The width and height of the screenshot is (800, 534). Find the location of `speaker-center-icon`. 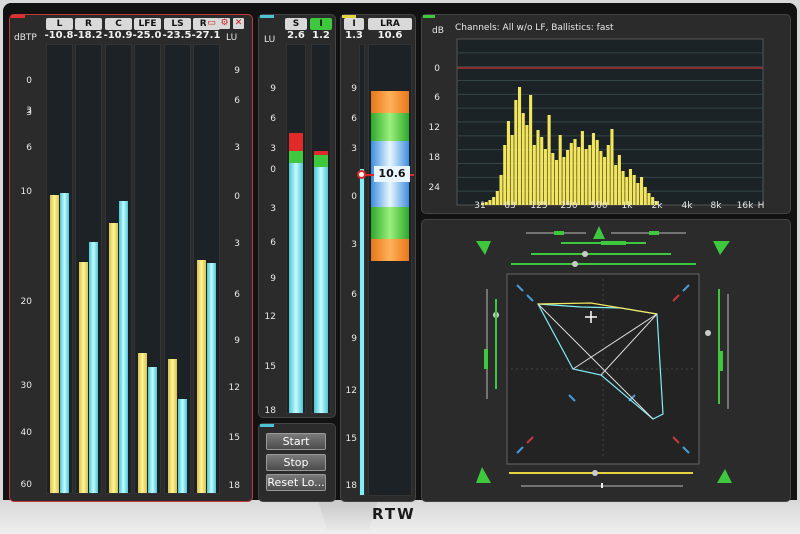

speaker-center-icon is located at coordinates (599, 232).